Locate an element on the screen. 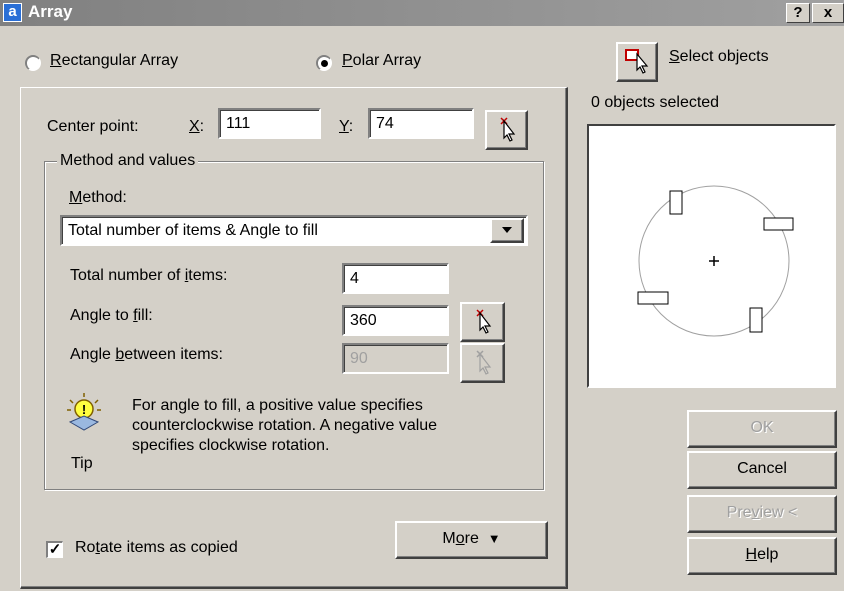 The height and width of the screenshot is (591, 844). angle-between-label: Angle between items: is located at coordinates (146, 354).